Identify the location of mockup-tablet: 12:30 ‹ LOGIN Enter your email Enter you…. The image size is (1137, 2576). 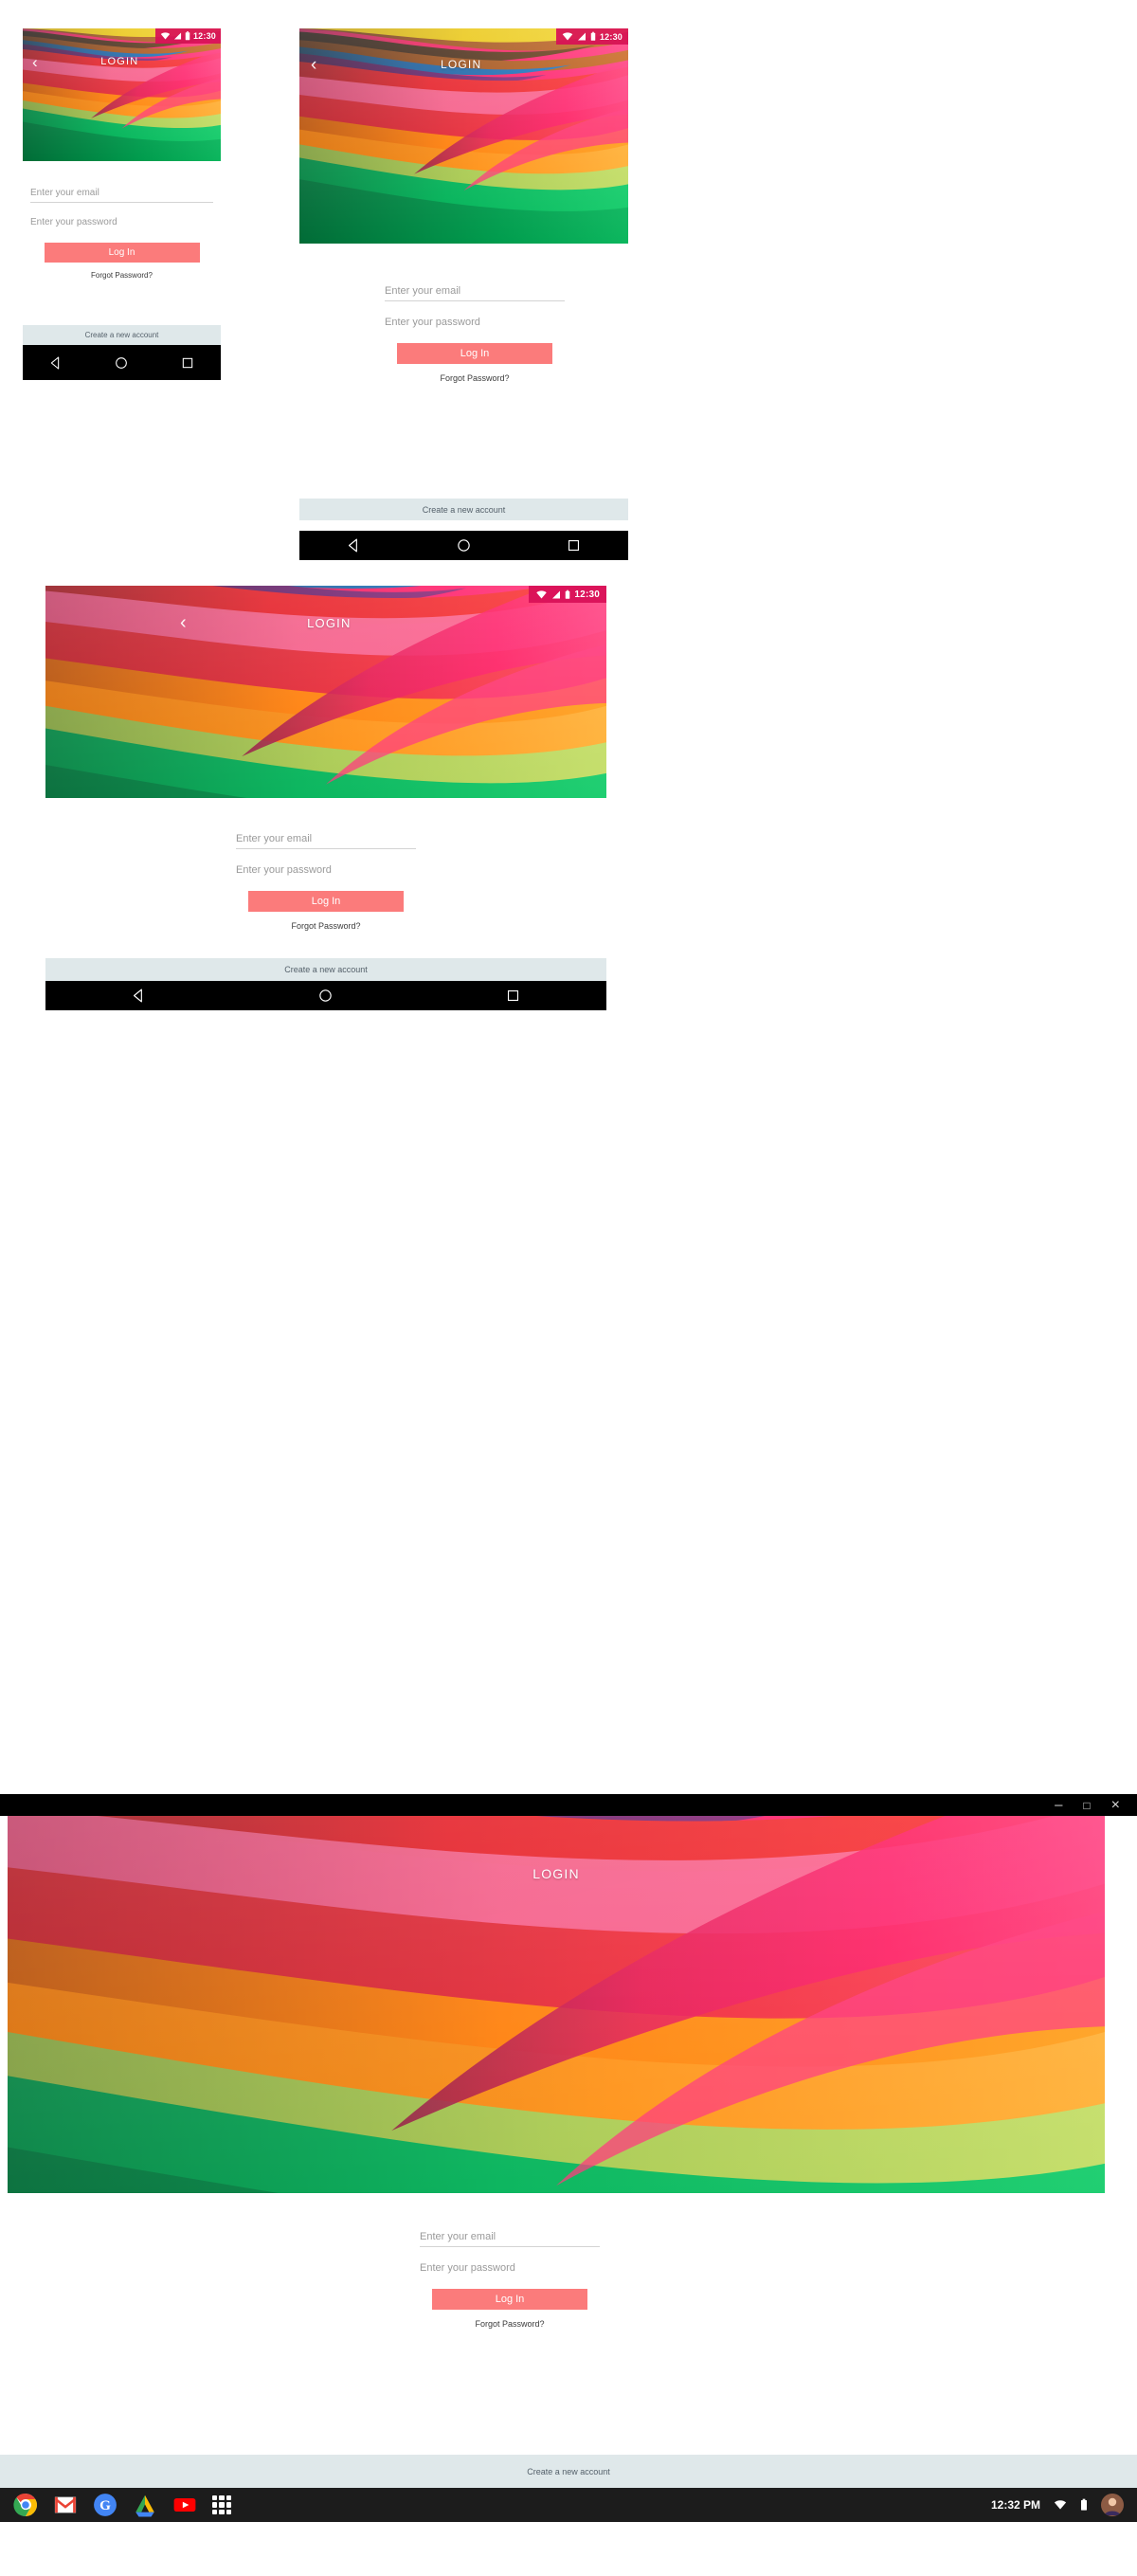
(325, 798).